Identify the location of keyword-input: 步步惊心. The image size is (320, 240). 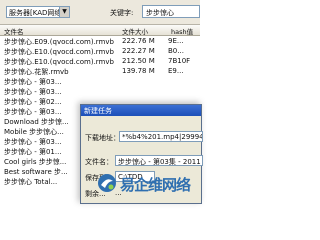
(171, 11).